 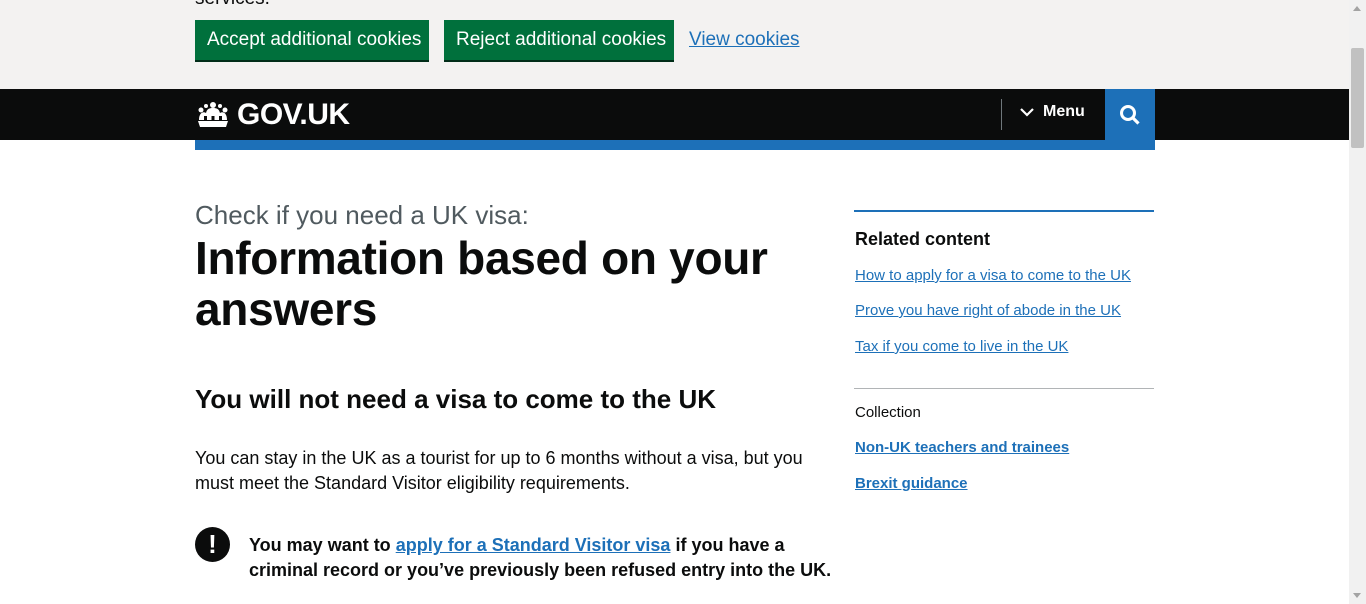 What do you see at coordinates (988, 310) in the screenshot?
I see `related-link-right-of-abode: Prove you have right of abode in the UK` at bounding box center [988, 310].